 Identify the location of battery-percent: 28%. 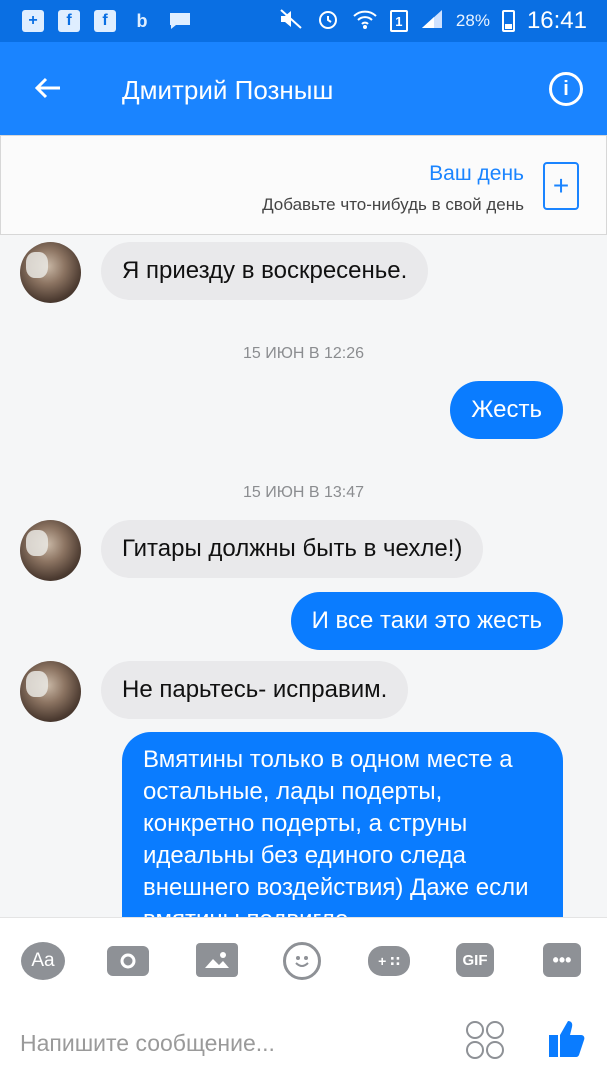
(472, 20).